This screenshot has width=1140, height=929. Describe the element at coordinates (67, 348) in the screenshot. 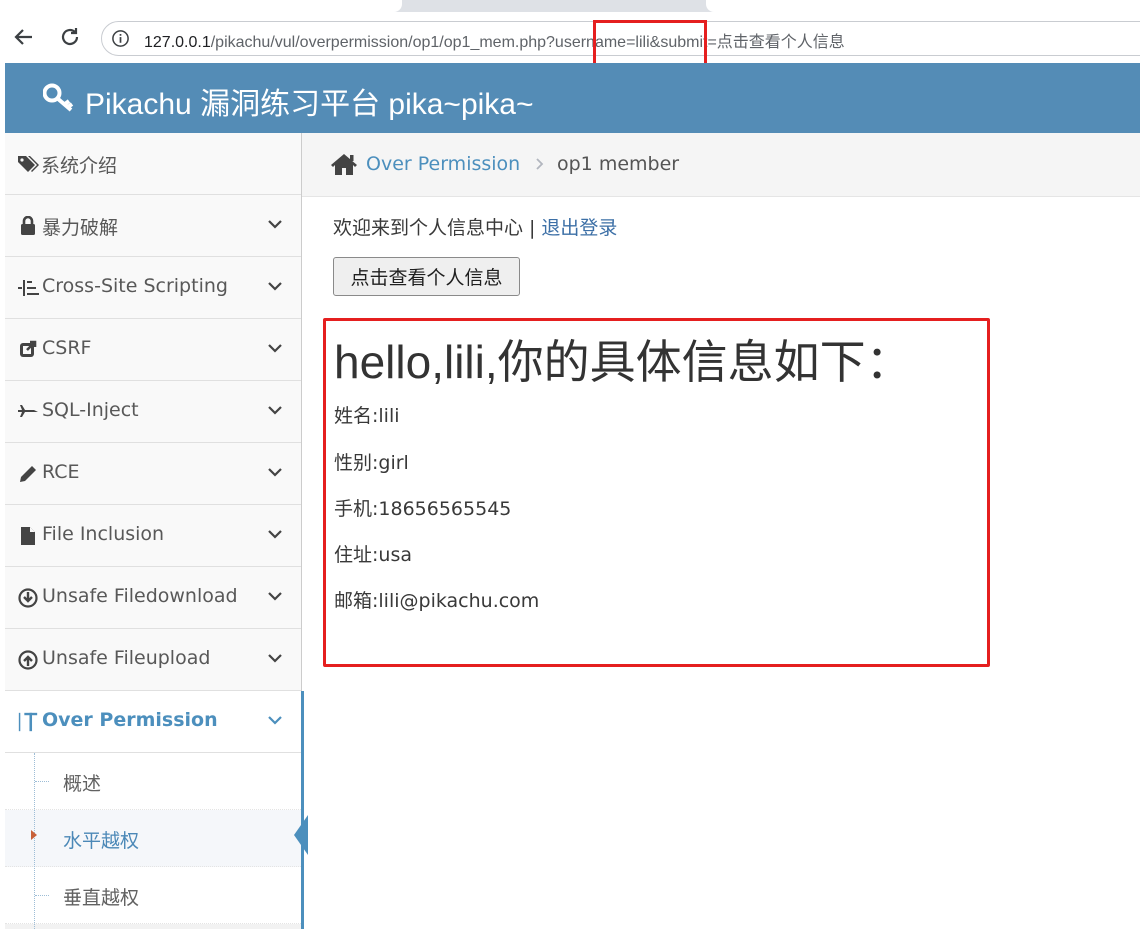

I see `sidebar-item-label: CSRF` at that location.